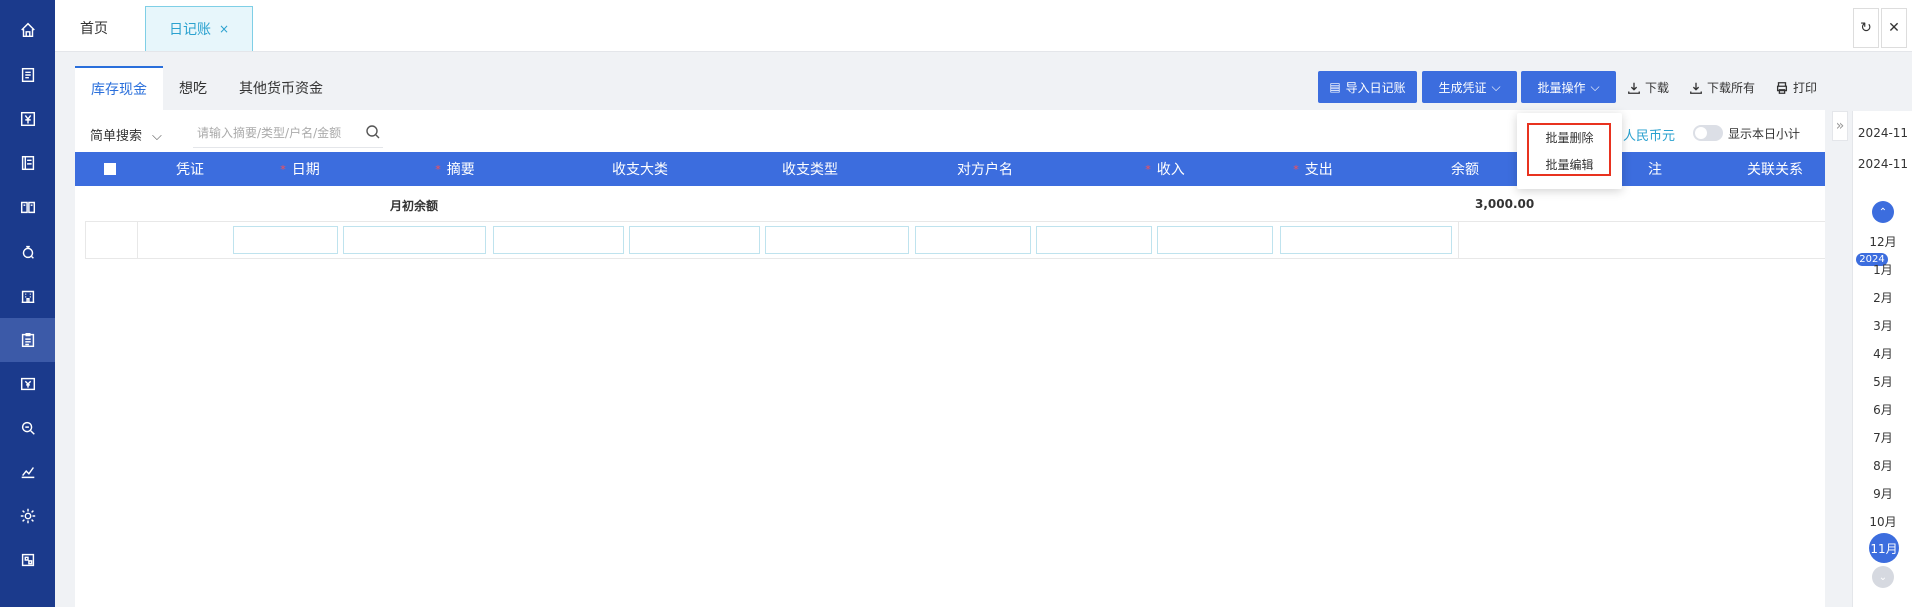  What do you see at coordinates (837, 240) in the screenshot?
I see `counterparty-field` at bounding box center [837, 240].